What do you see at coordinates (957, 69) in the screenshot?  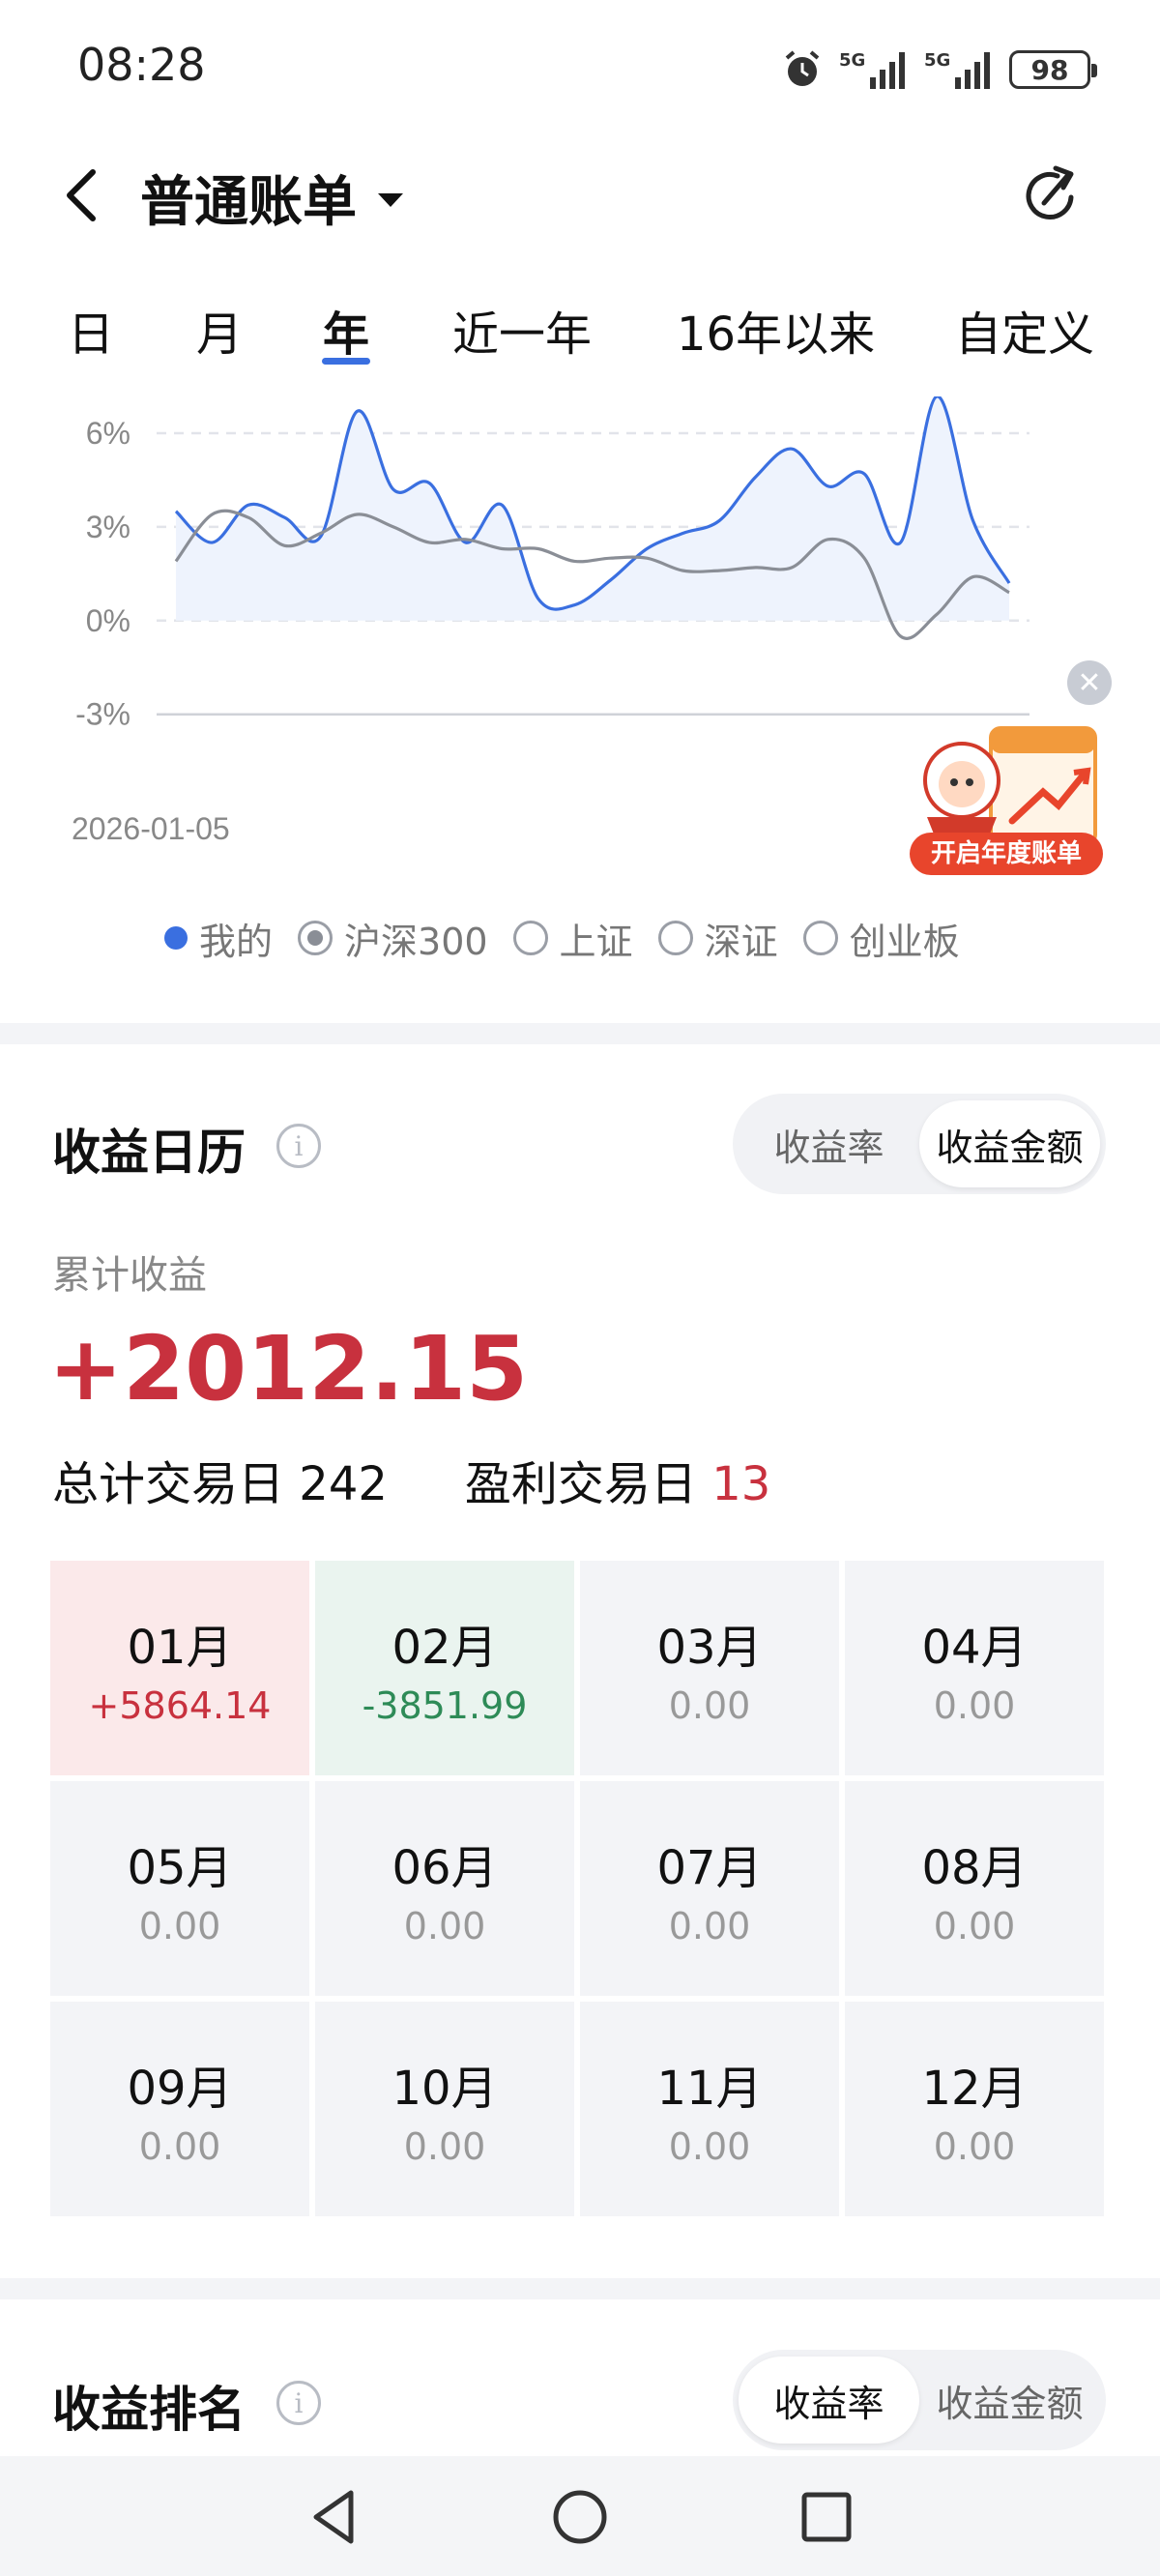 I see `signal-icon-2: 5G` at bounding box center [957, 69].